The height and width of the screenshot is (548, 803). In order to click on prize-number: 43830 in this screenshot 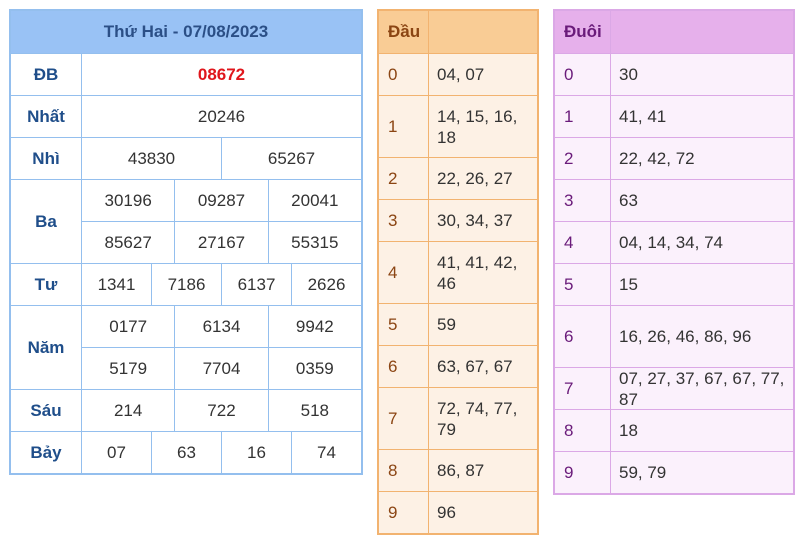, I will do `click(151, 158)`.